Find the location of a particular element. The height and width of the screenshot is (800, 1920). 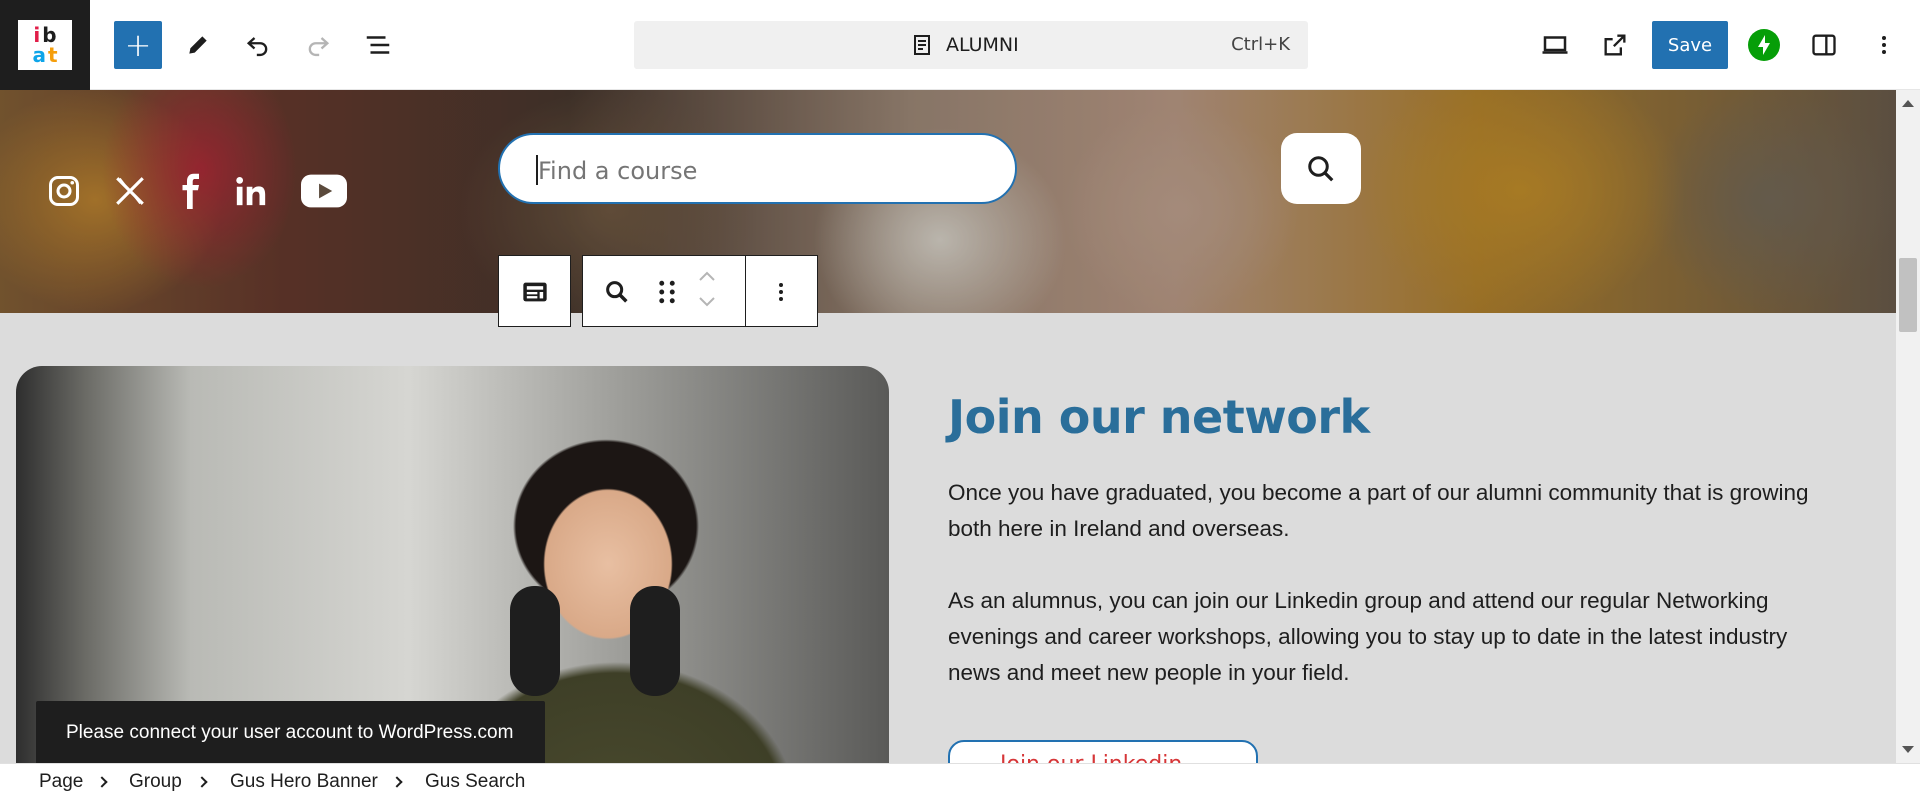

scrollbar-thumb is located at coordinates (1908, 295).